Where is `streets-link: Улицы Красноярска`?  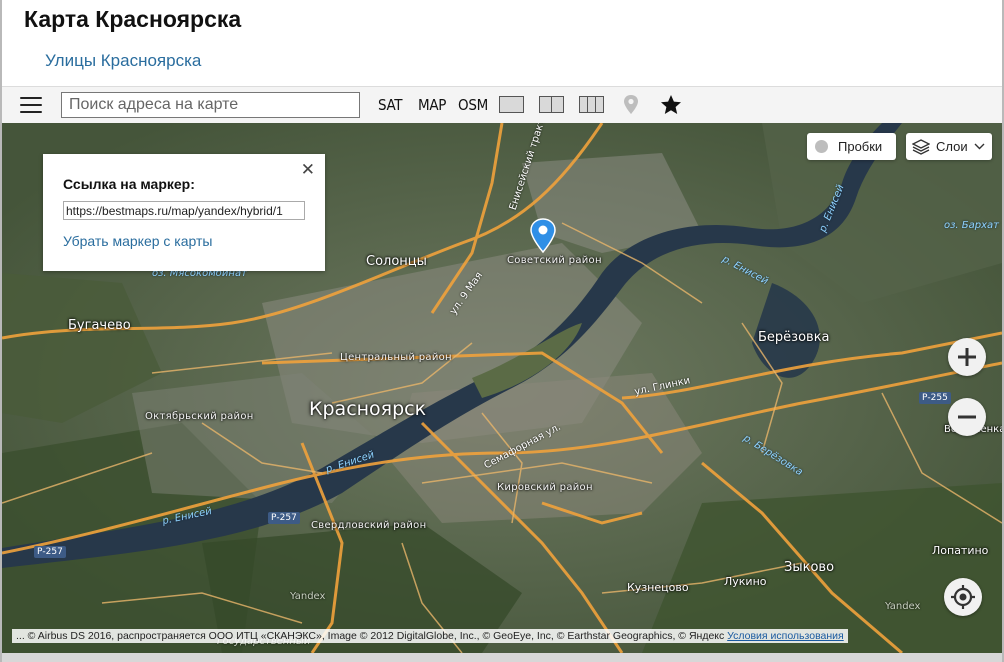
streets-link: Улицы Красноярска is located at coordinates (123, 61).